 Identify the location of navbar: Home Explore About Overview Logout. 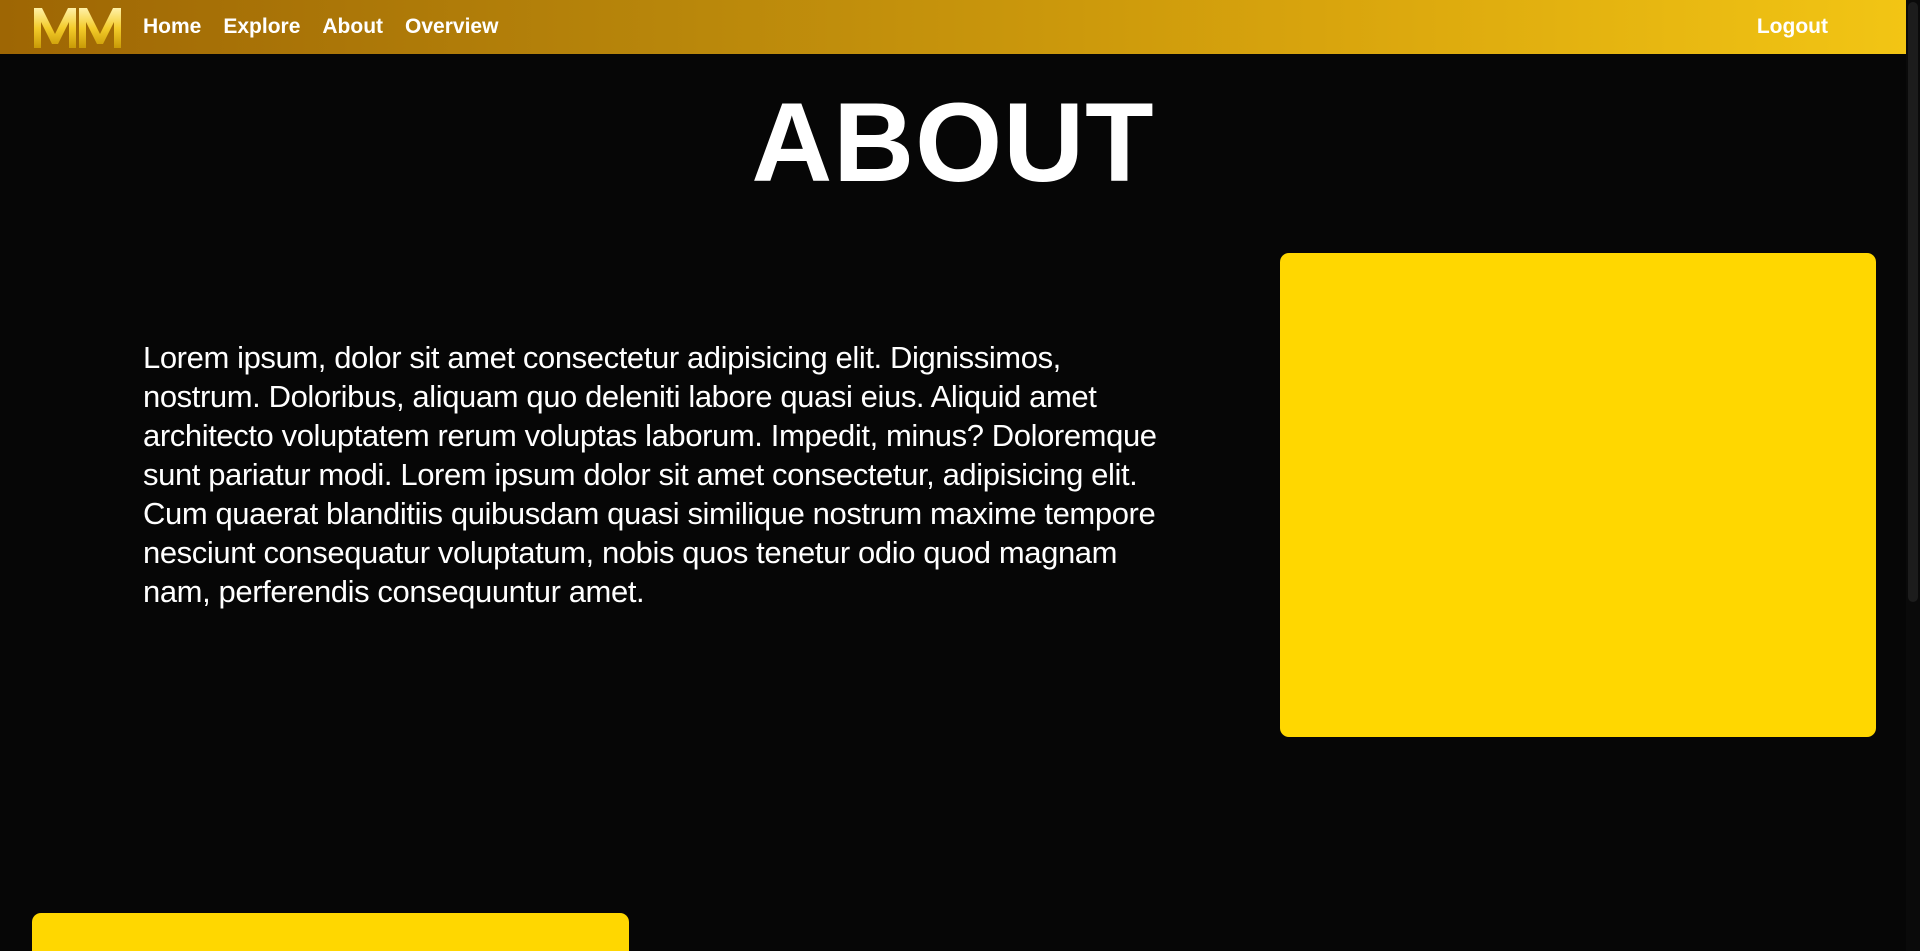
(953, 27).